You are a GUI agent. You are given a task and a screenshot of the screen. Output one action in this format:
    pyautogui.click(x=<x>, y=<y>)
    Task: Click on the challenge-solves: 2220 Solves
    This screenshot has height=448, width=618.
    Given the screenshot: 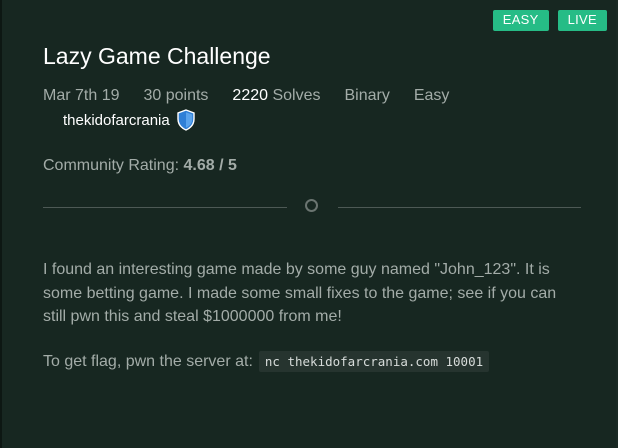 What is the action you would take?
    pyautogui.click(x=276, y=96)
    